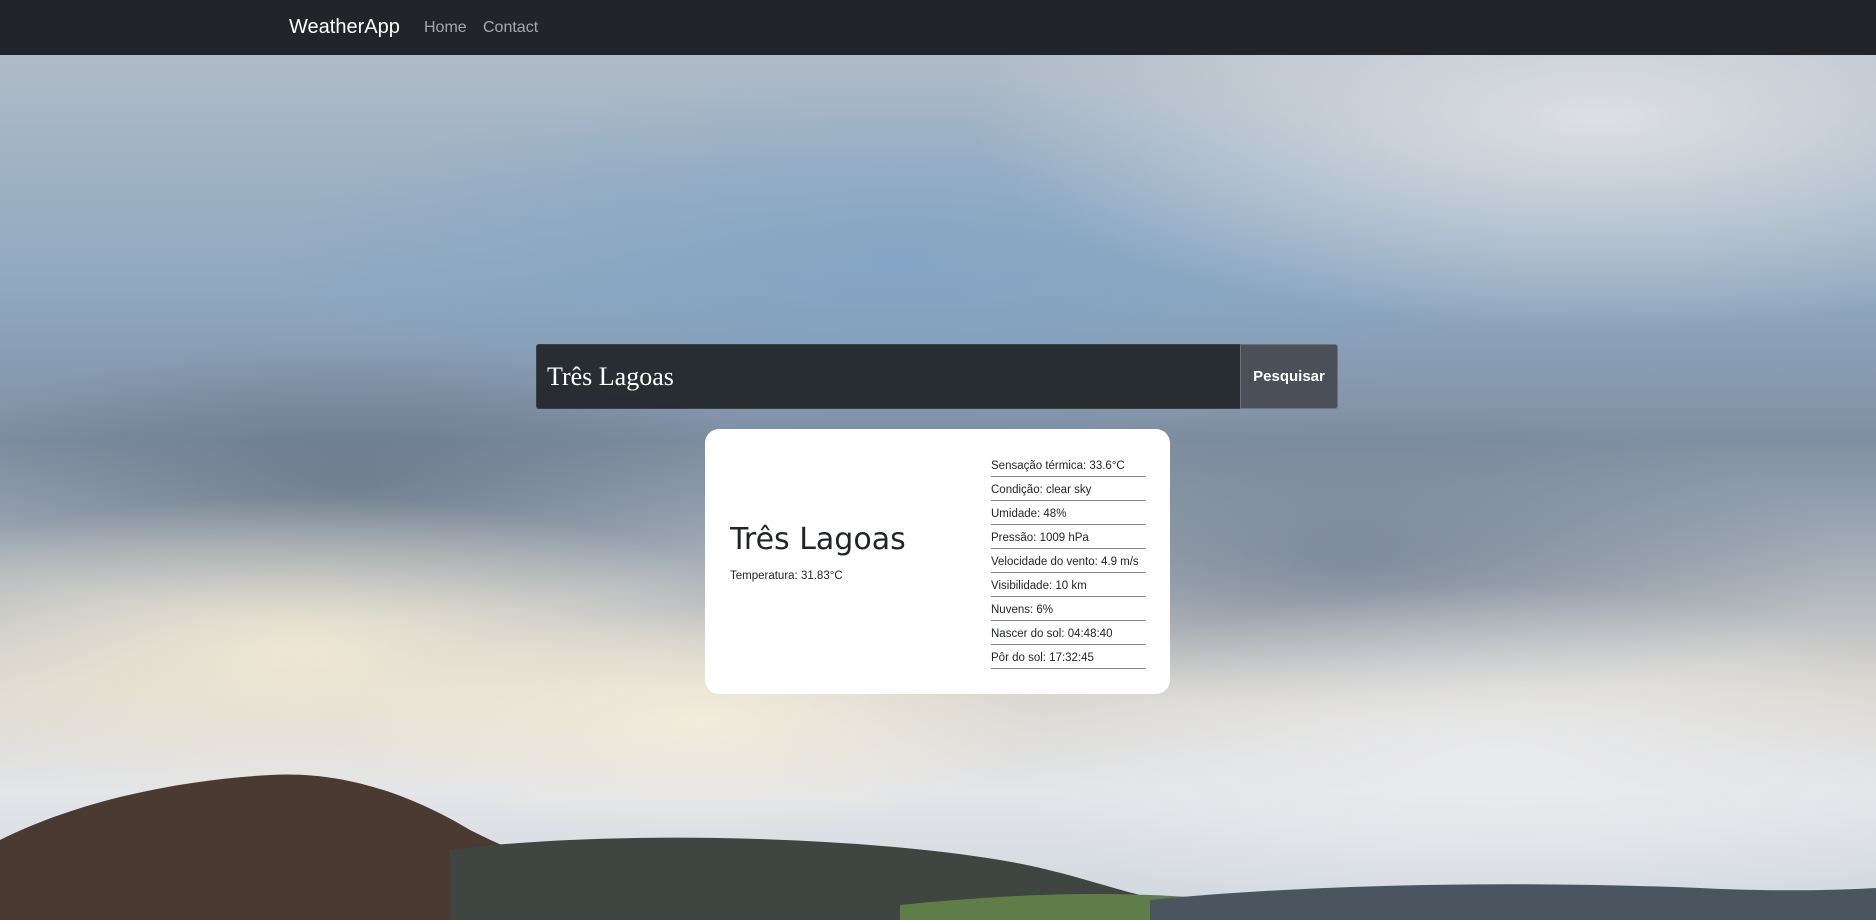  I want to click on city-name: Três Lagoas, so click(818, 539).